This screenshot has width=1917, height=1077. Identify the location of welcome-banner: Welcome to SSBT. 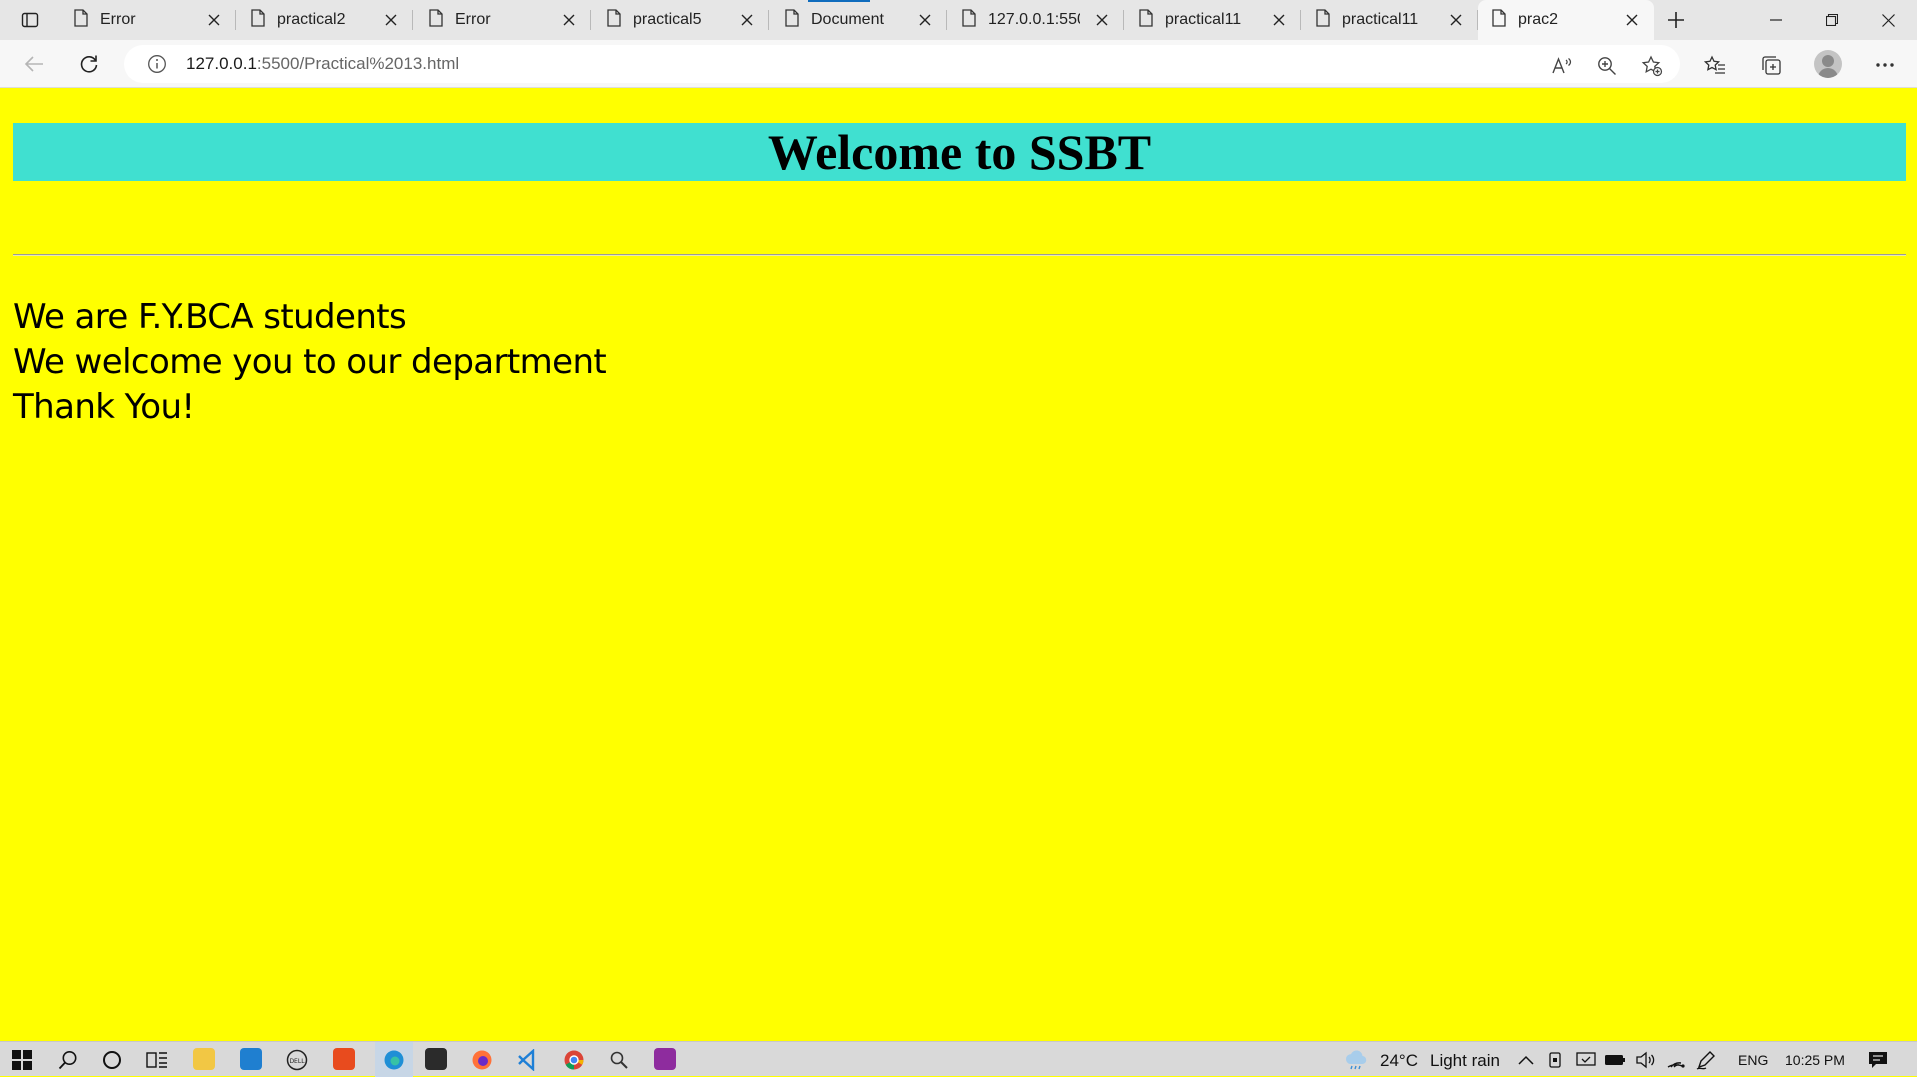
(959, 152).